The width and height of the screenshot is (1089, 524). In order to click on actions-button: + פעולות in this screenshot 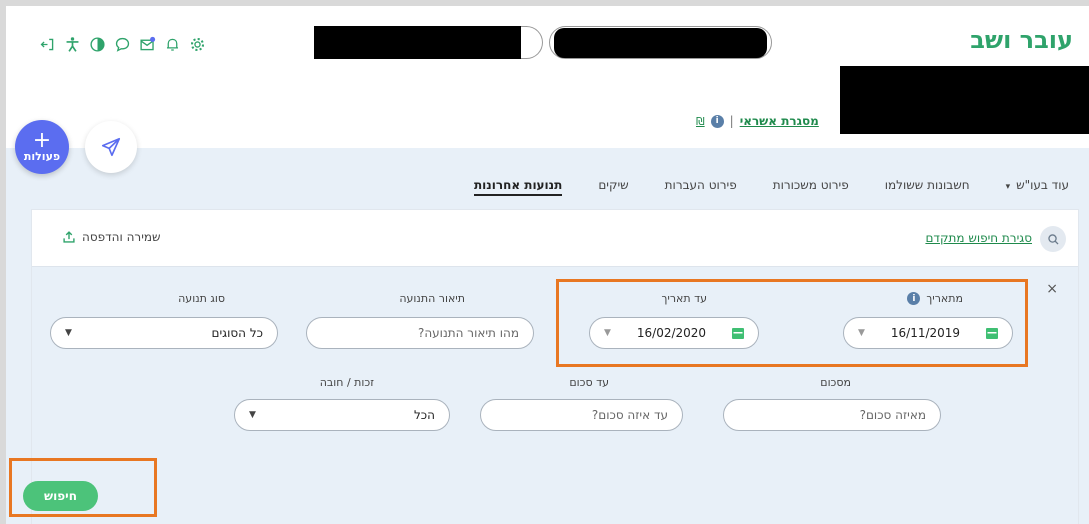, I will do `click(42, 147)`.